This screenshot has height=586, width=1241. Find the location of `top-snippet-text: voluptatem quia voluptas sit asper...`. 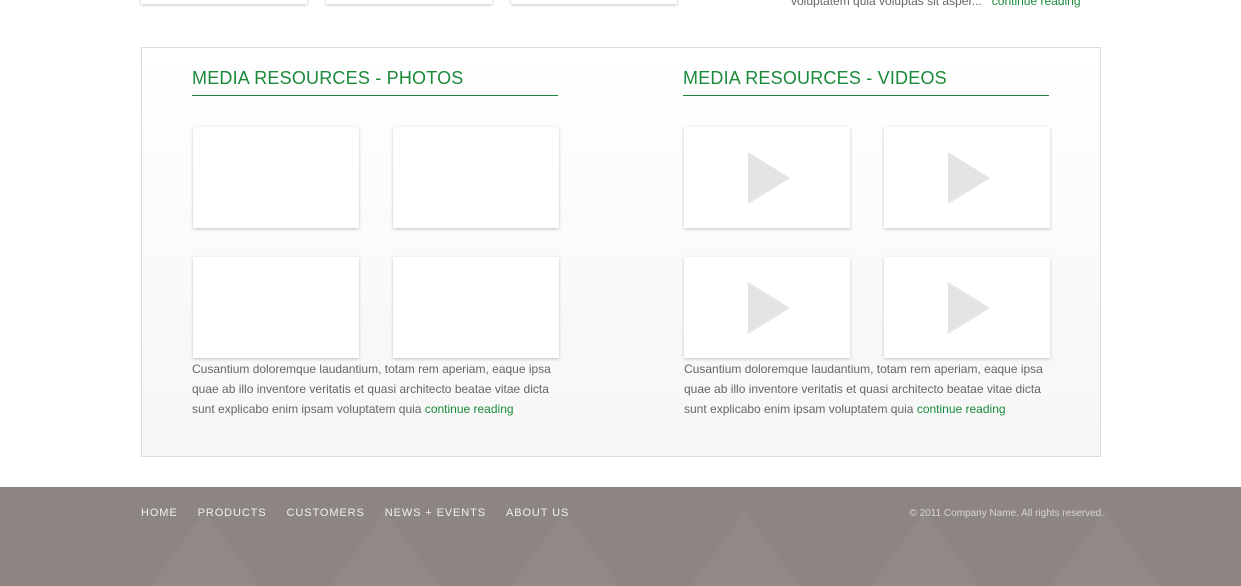

top-snippet-text: voluptatem quia voluptas sit asper... is located at coordinates (886, 4).